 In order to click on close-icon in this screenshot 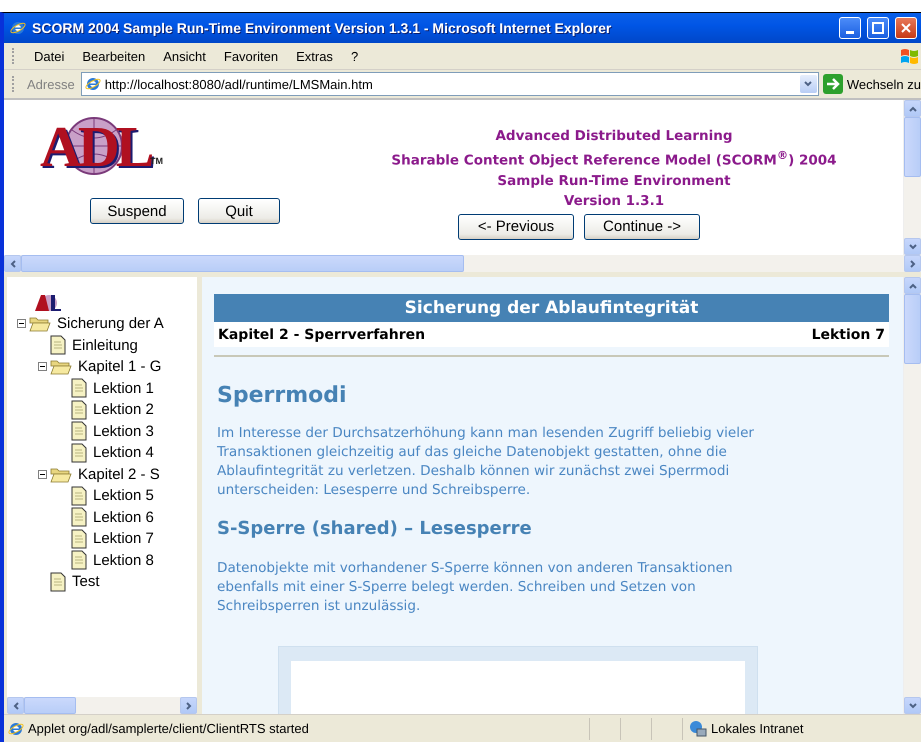, I will do `click(906, 28)`.